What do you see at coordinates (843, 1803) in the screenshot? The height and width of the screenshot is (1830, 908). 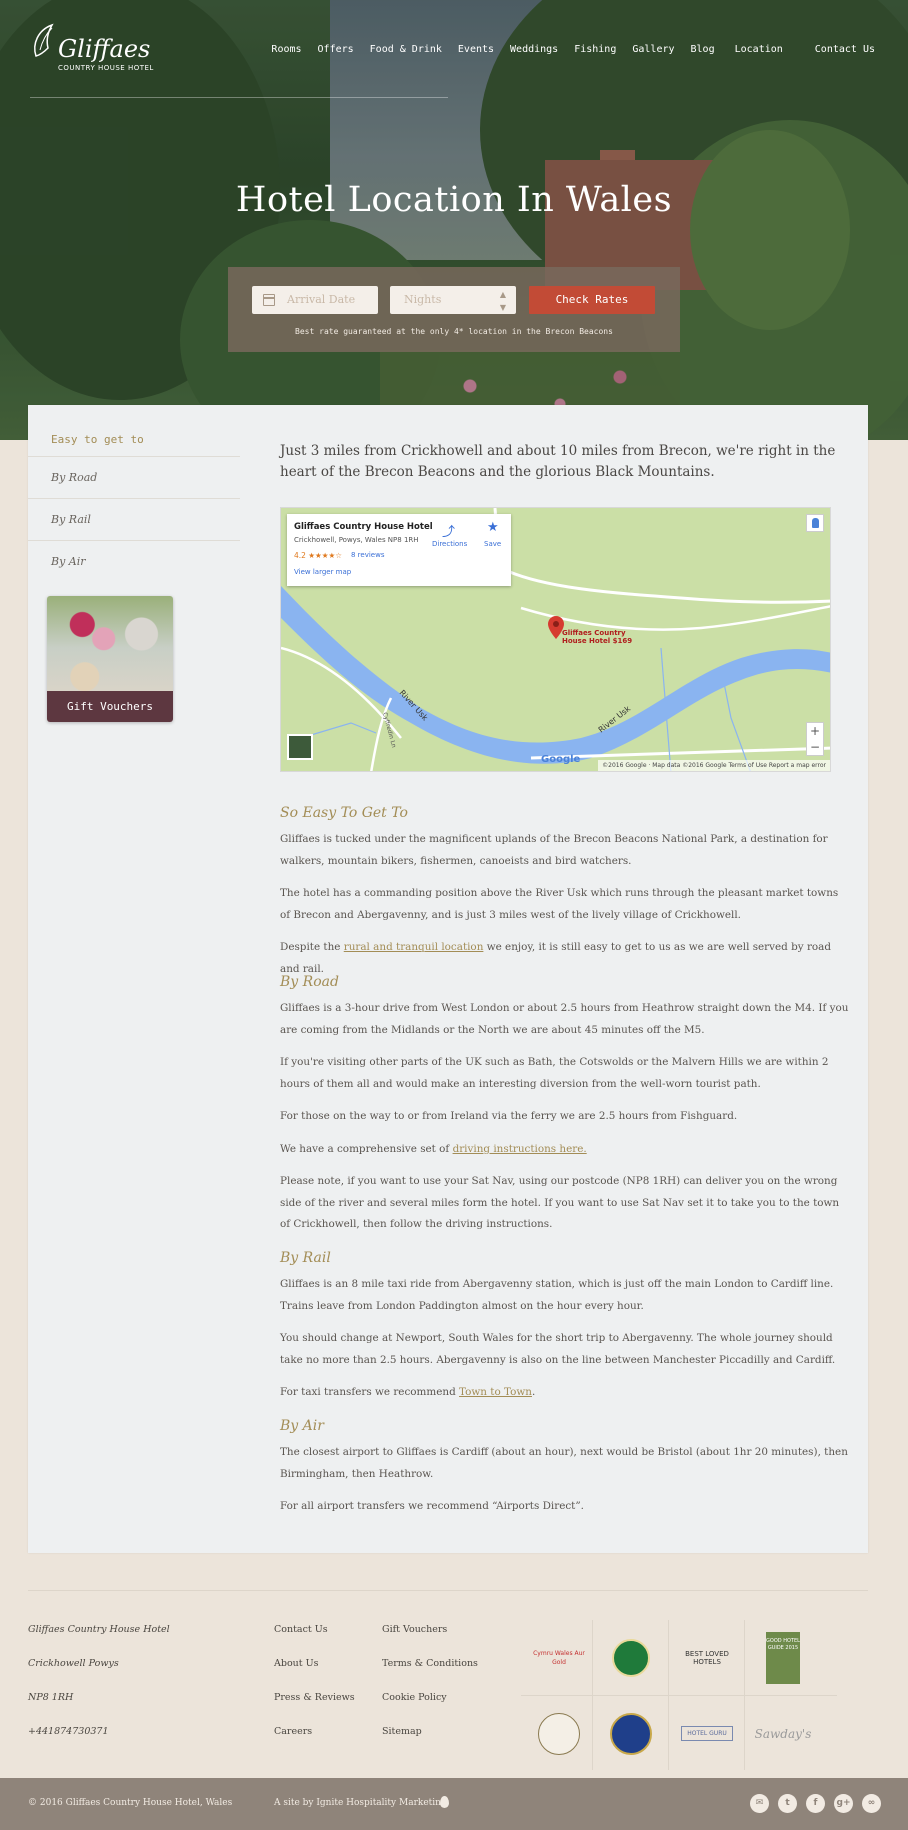 I see `googleplus-icon: g+` at bounding box center [843, 1803].